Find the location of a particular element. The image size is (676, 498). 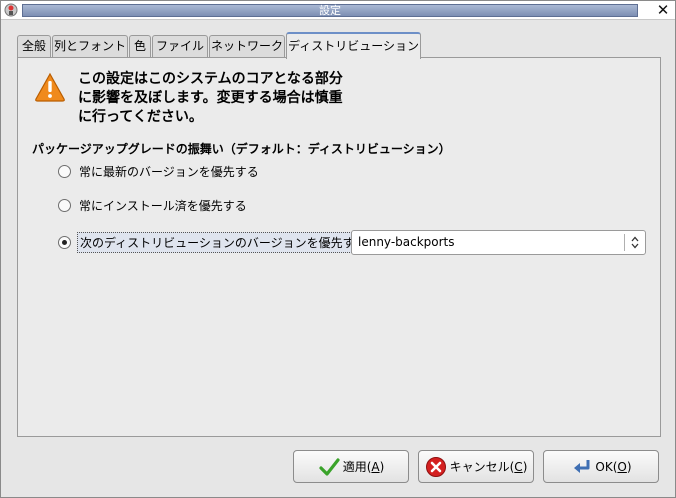

radio-prefer-latest is located at coordinates (64, 171).